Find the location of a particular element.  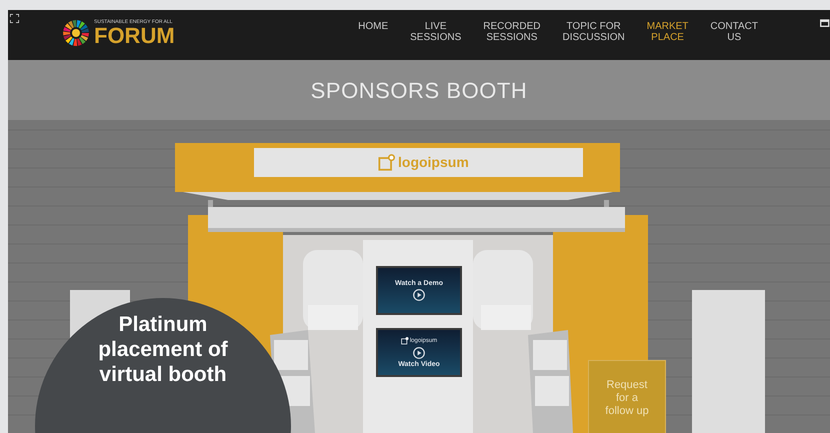

color-wheel-logo-icon is located at coordinates (76, 33).